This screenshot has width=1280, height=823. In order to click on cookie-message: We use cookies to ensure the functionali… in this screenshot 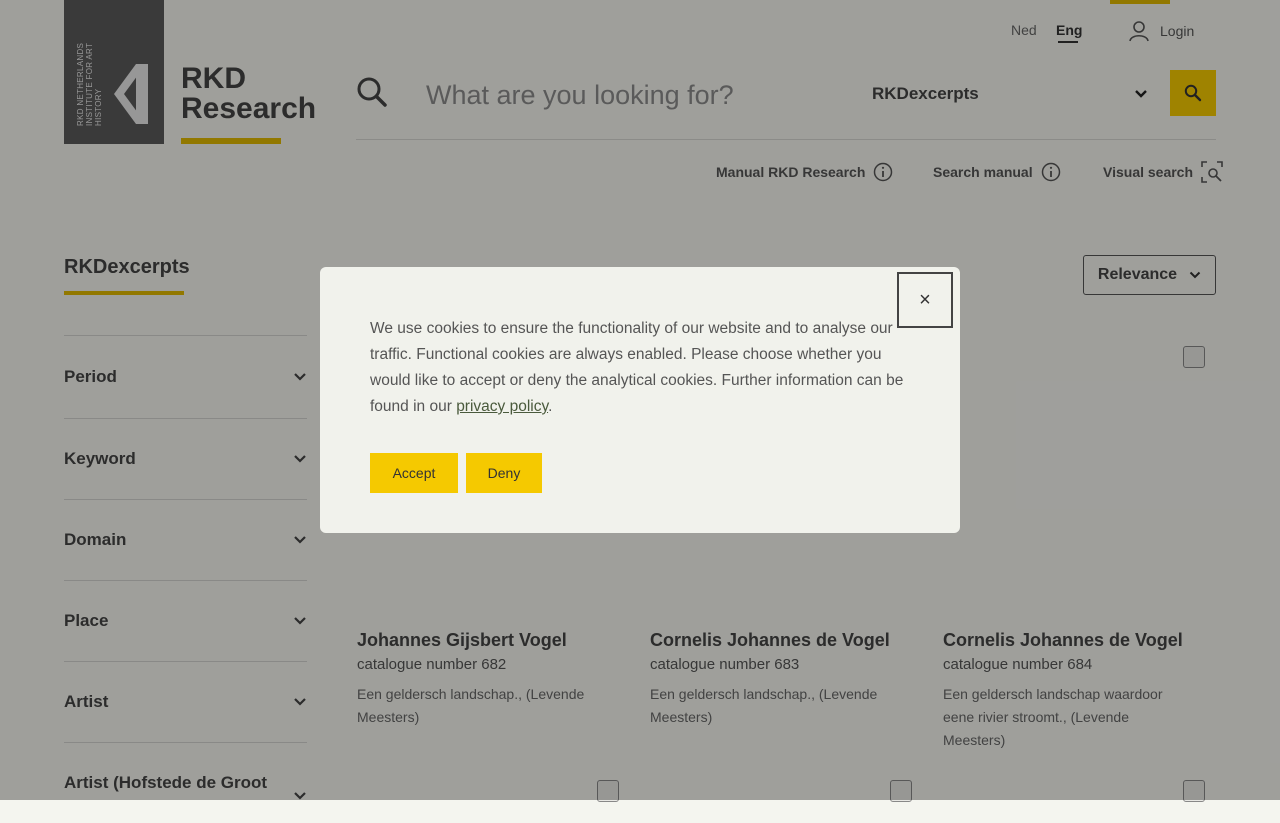, I will do `click(640, 368)`.